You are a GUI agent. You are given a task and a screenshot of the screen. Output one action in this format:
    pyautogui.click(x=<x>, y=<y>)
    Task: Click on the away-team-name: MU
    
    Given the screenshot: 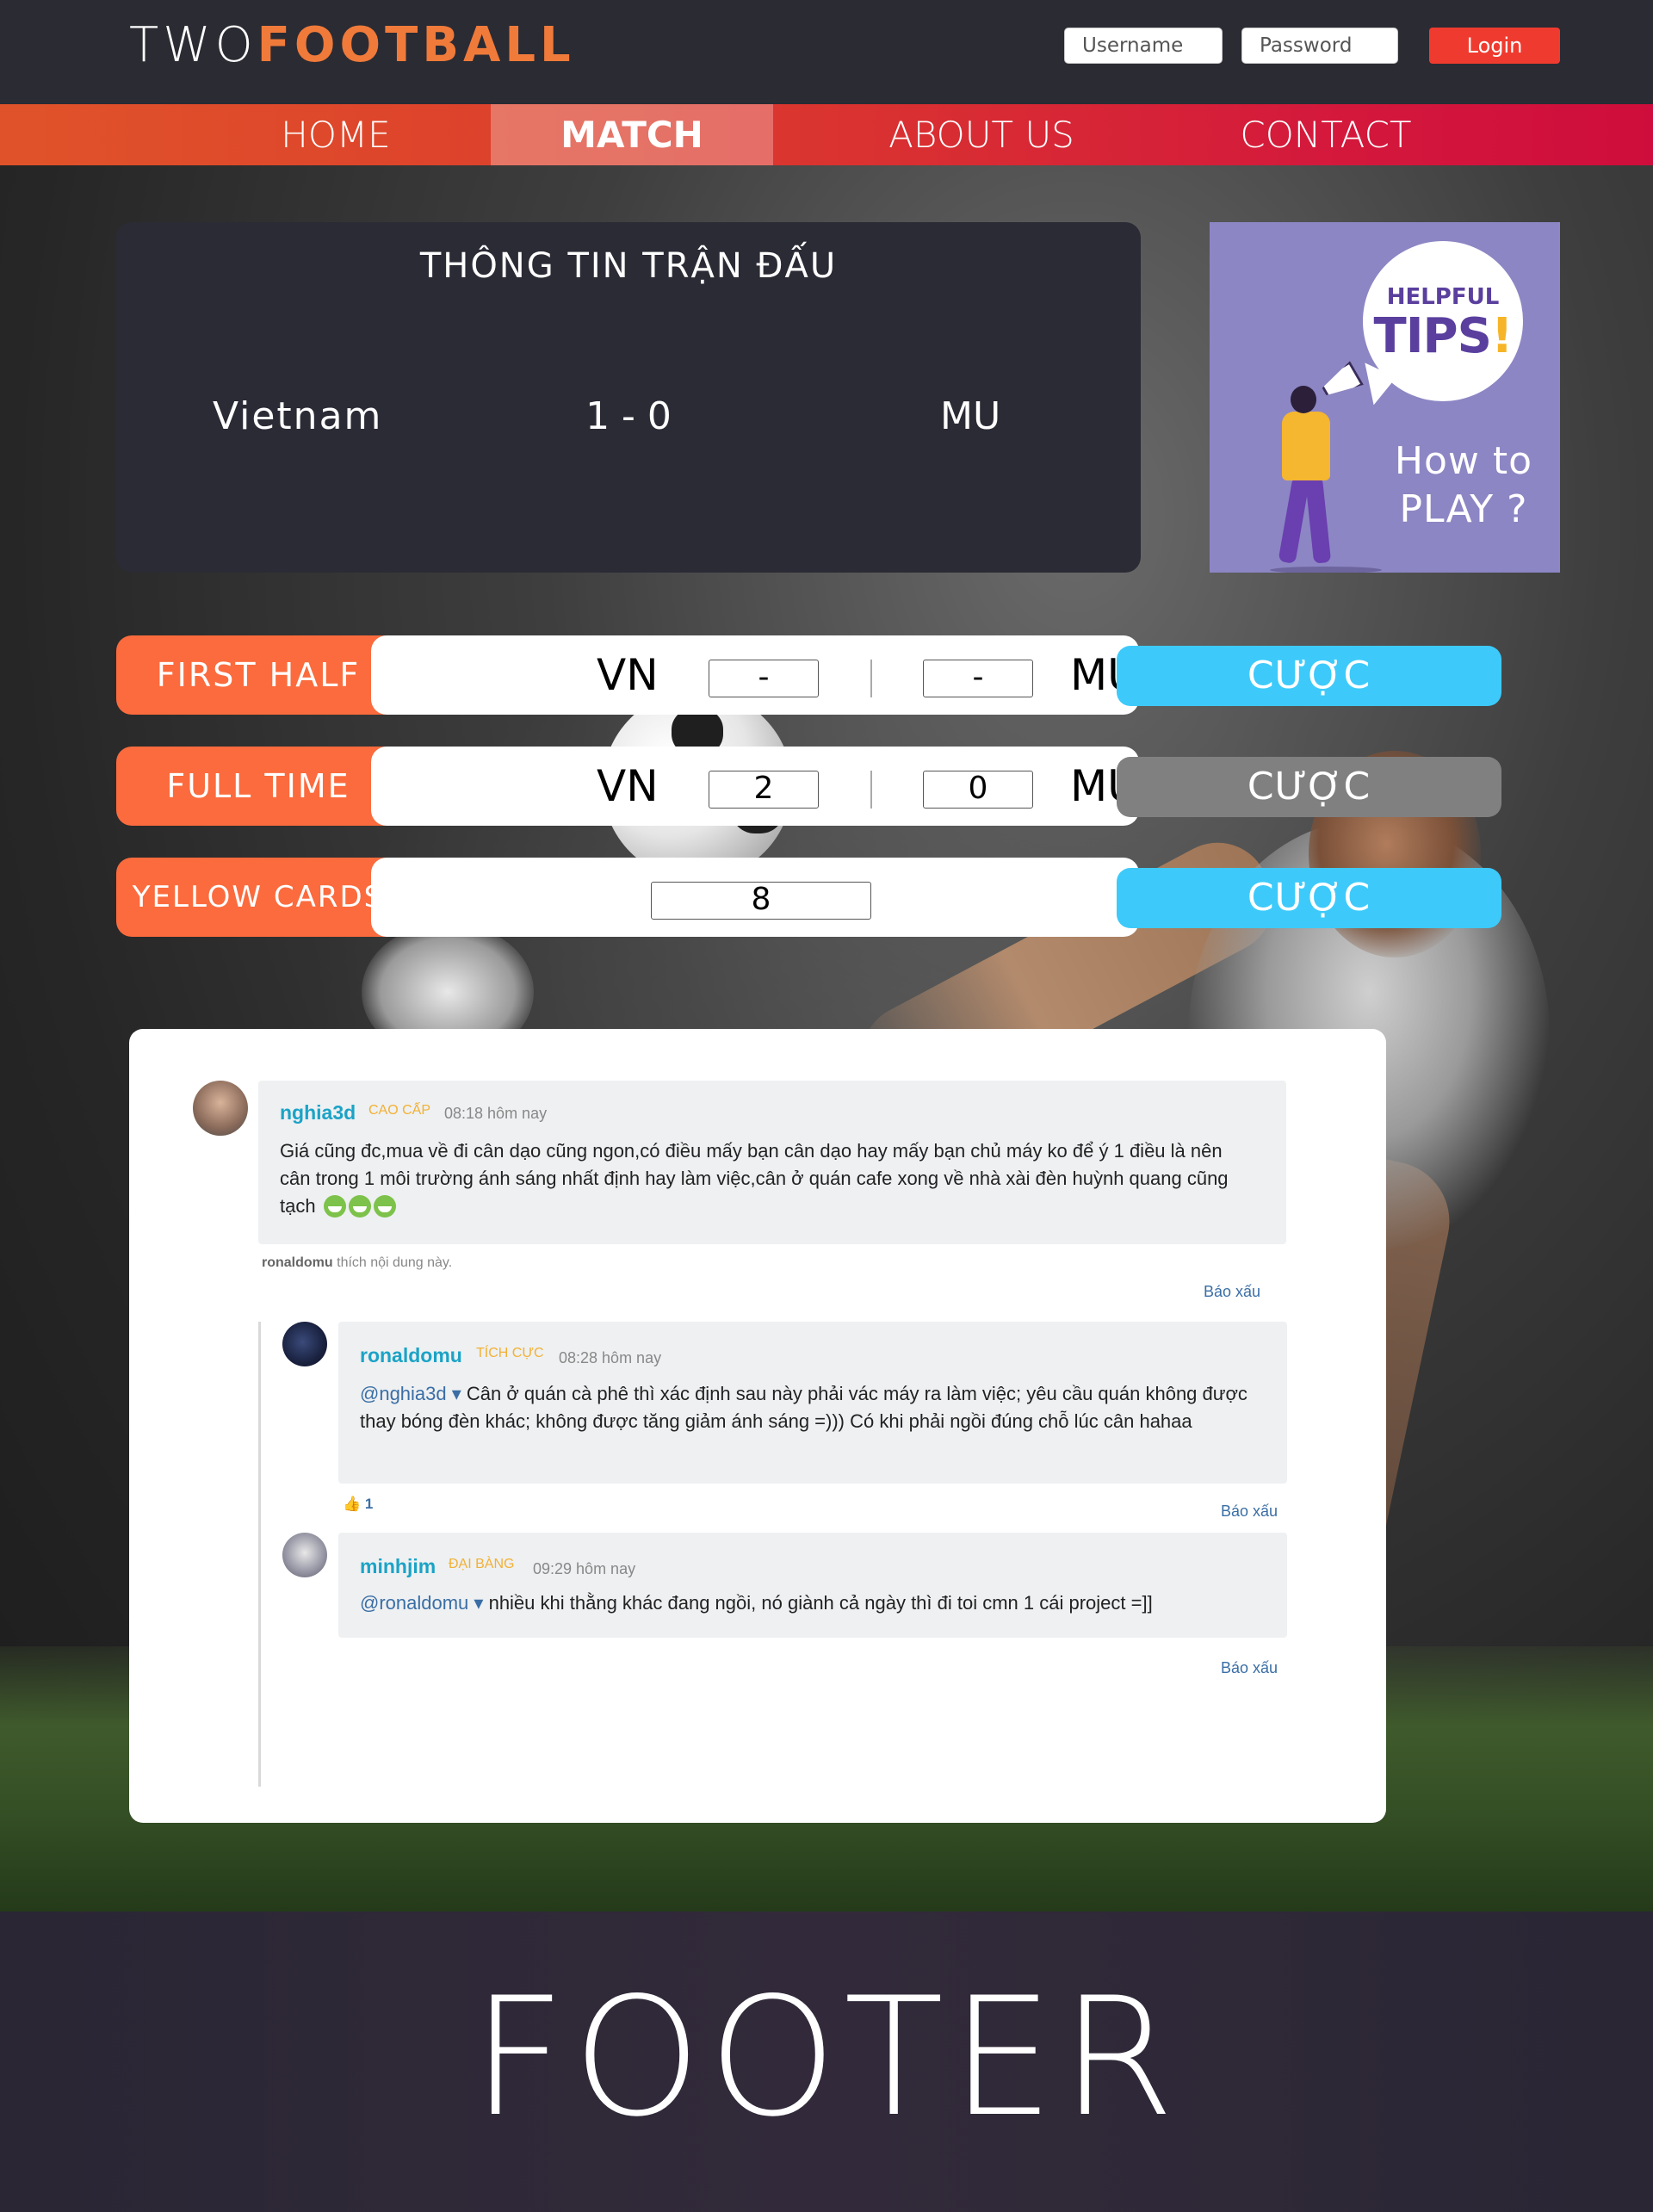 What is the action you would take?
    pyautogui.click(x=970, y=416)
    